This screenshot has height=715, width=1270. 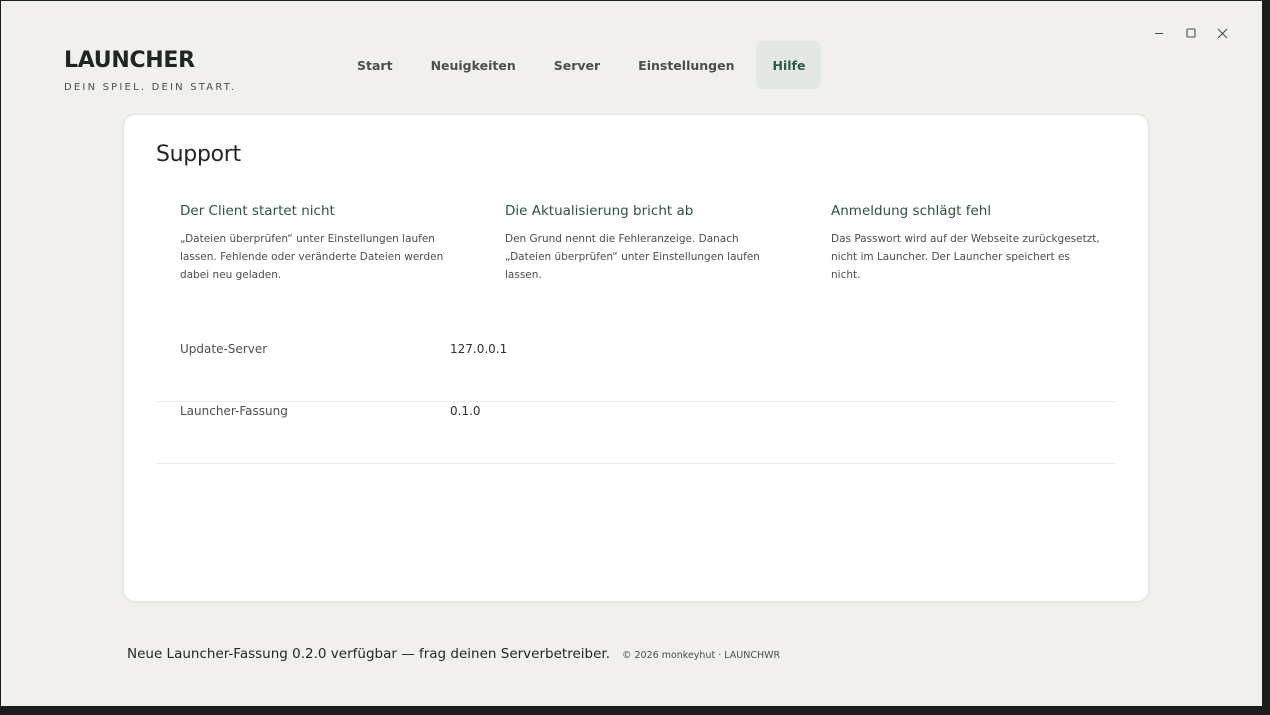 What do you see at coordinates (911, 211) in the screenshot?
I see `faq-question: Anmeldung schlägt fehl` at bounding box center [911, 211].